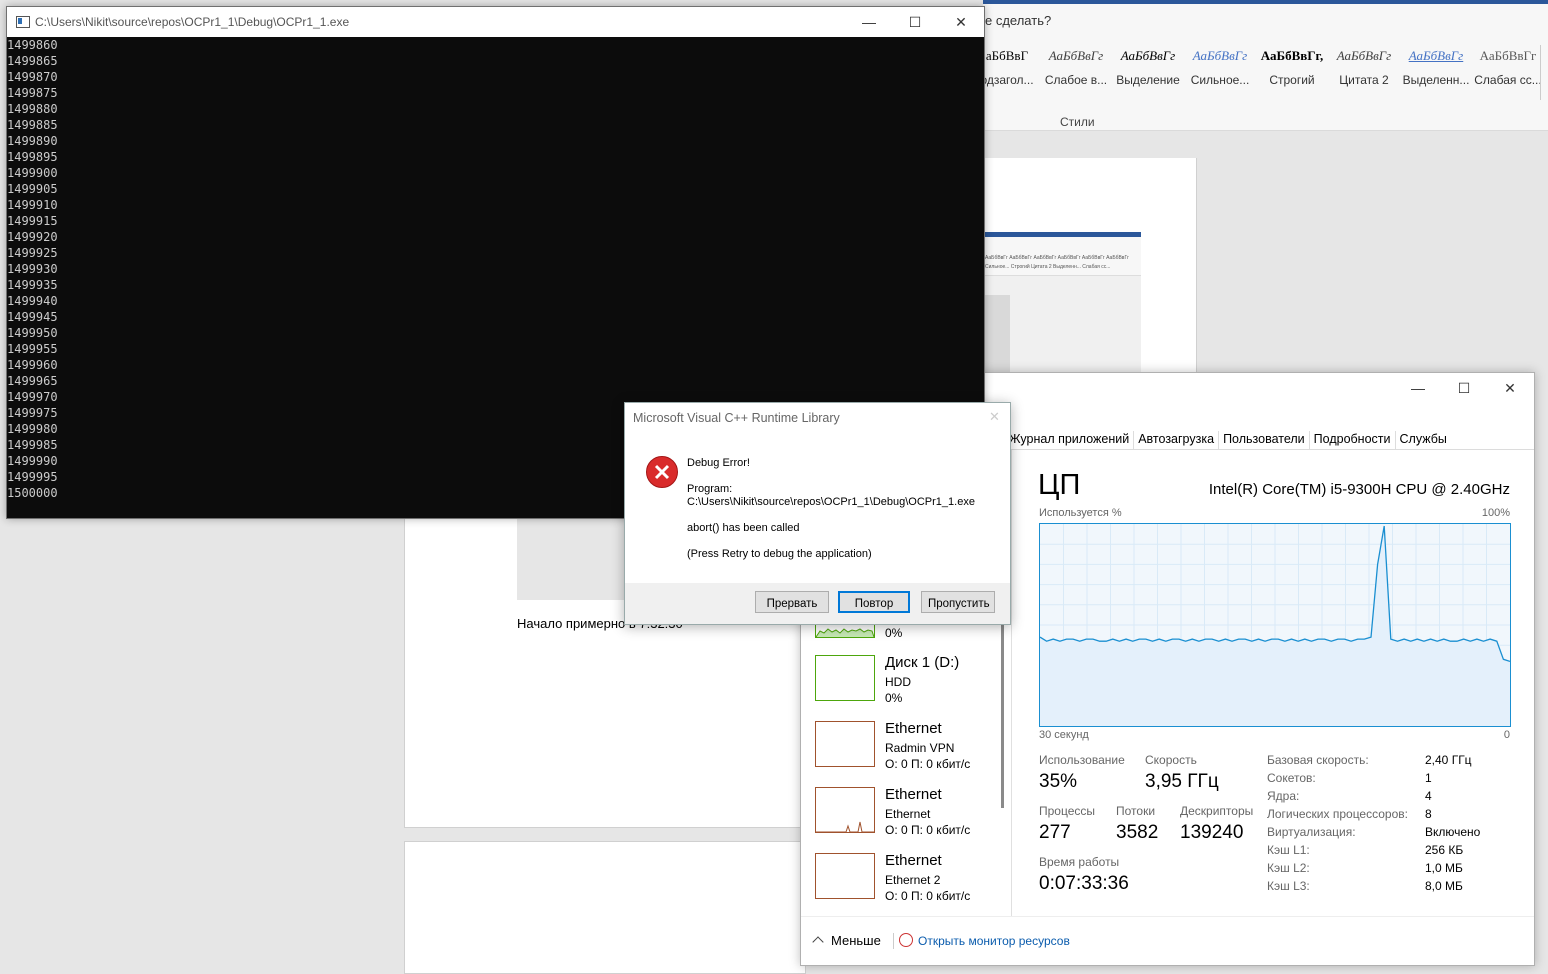 The height and width of the screenshot is (974, 1548). Describe the element at coordinates (1292, 55) in the screenshot. I see `style-sample: АаБбВвГг,` at that location.